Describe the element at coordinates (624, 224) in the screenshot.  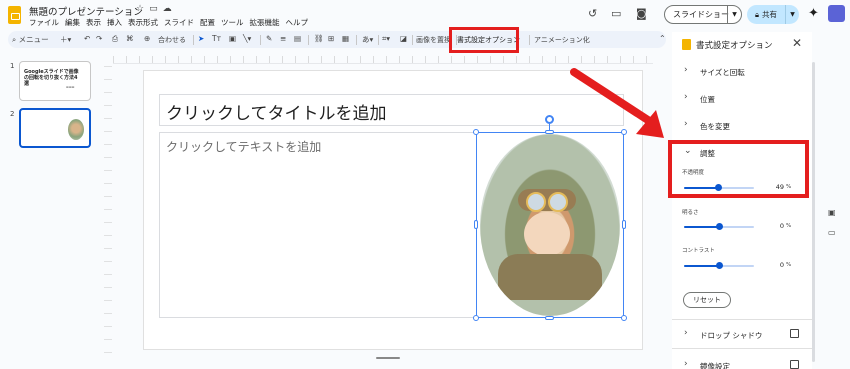
I see `resize-handle-e` at that location.